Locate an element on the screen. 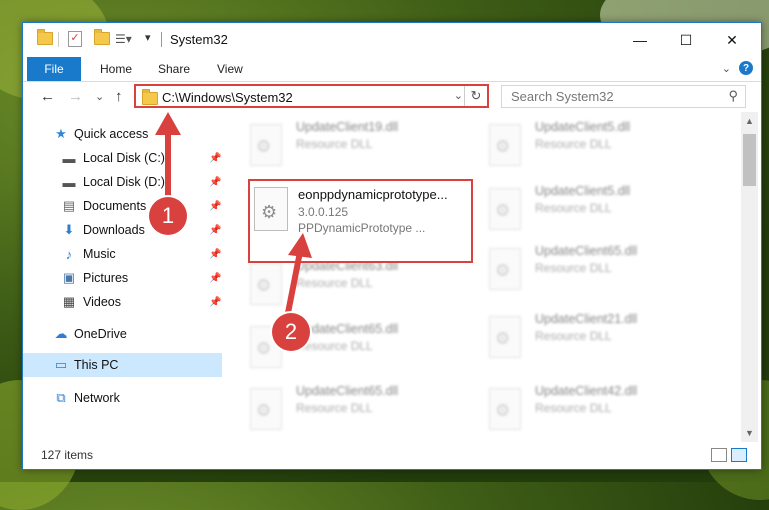 The height and width of the screenshot is (510, 769). tab-home: Home is located at coordinates (116, 69).